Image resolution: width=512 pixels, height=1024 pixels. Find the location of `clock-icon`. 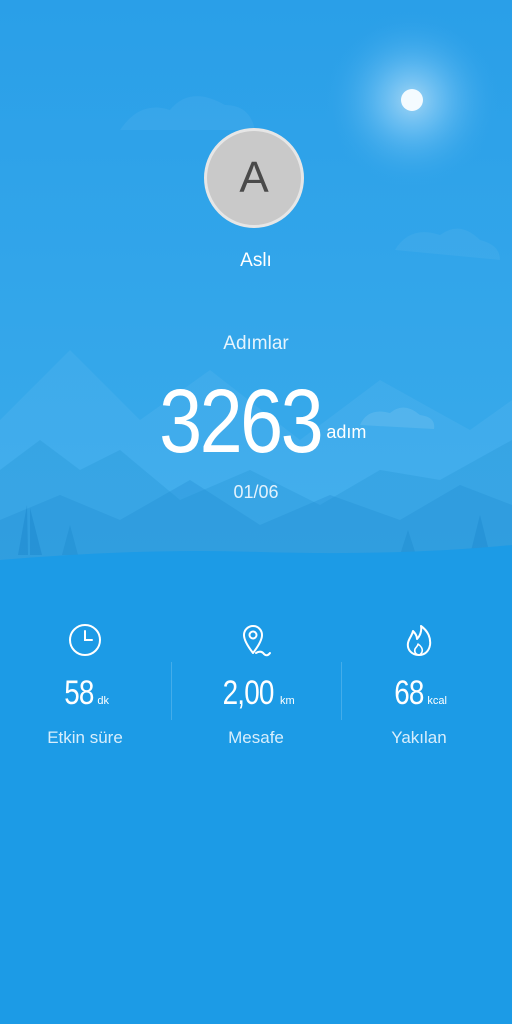

clock-icon is located at coordinates (85, 640).